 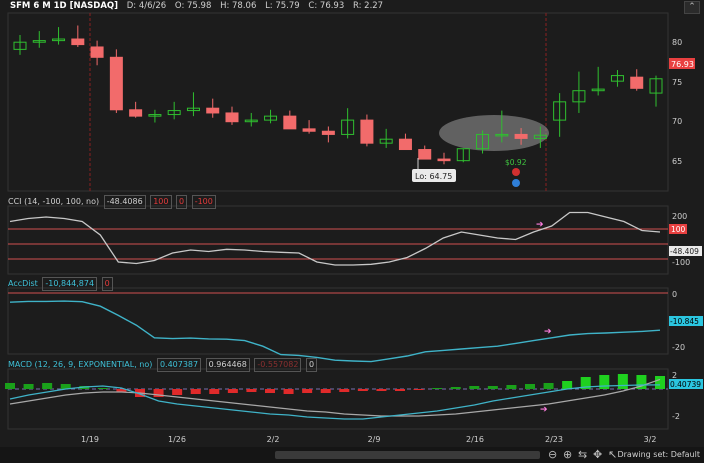 I want to click on price-tick: 70, so click(x=677, y=121).